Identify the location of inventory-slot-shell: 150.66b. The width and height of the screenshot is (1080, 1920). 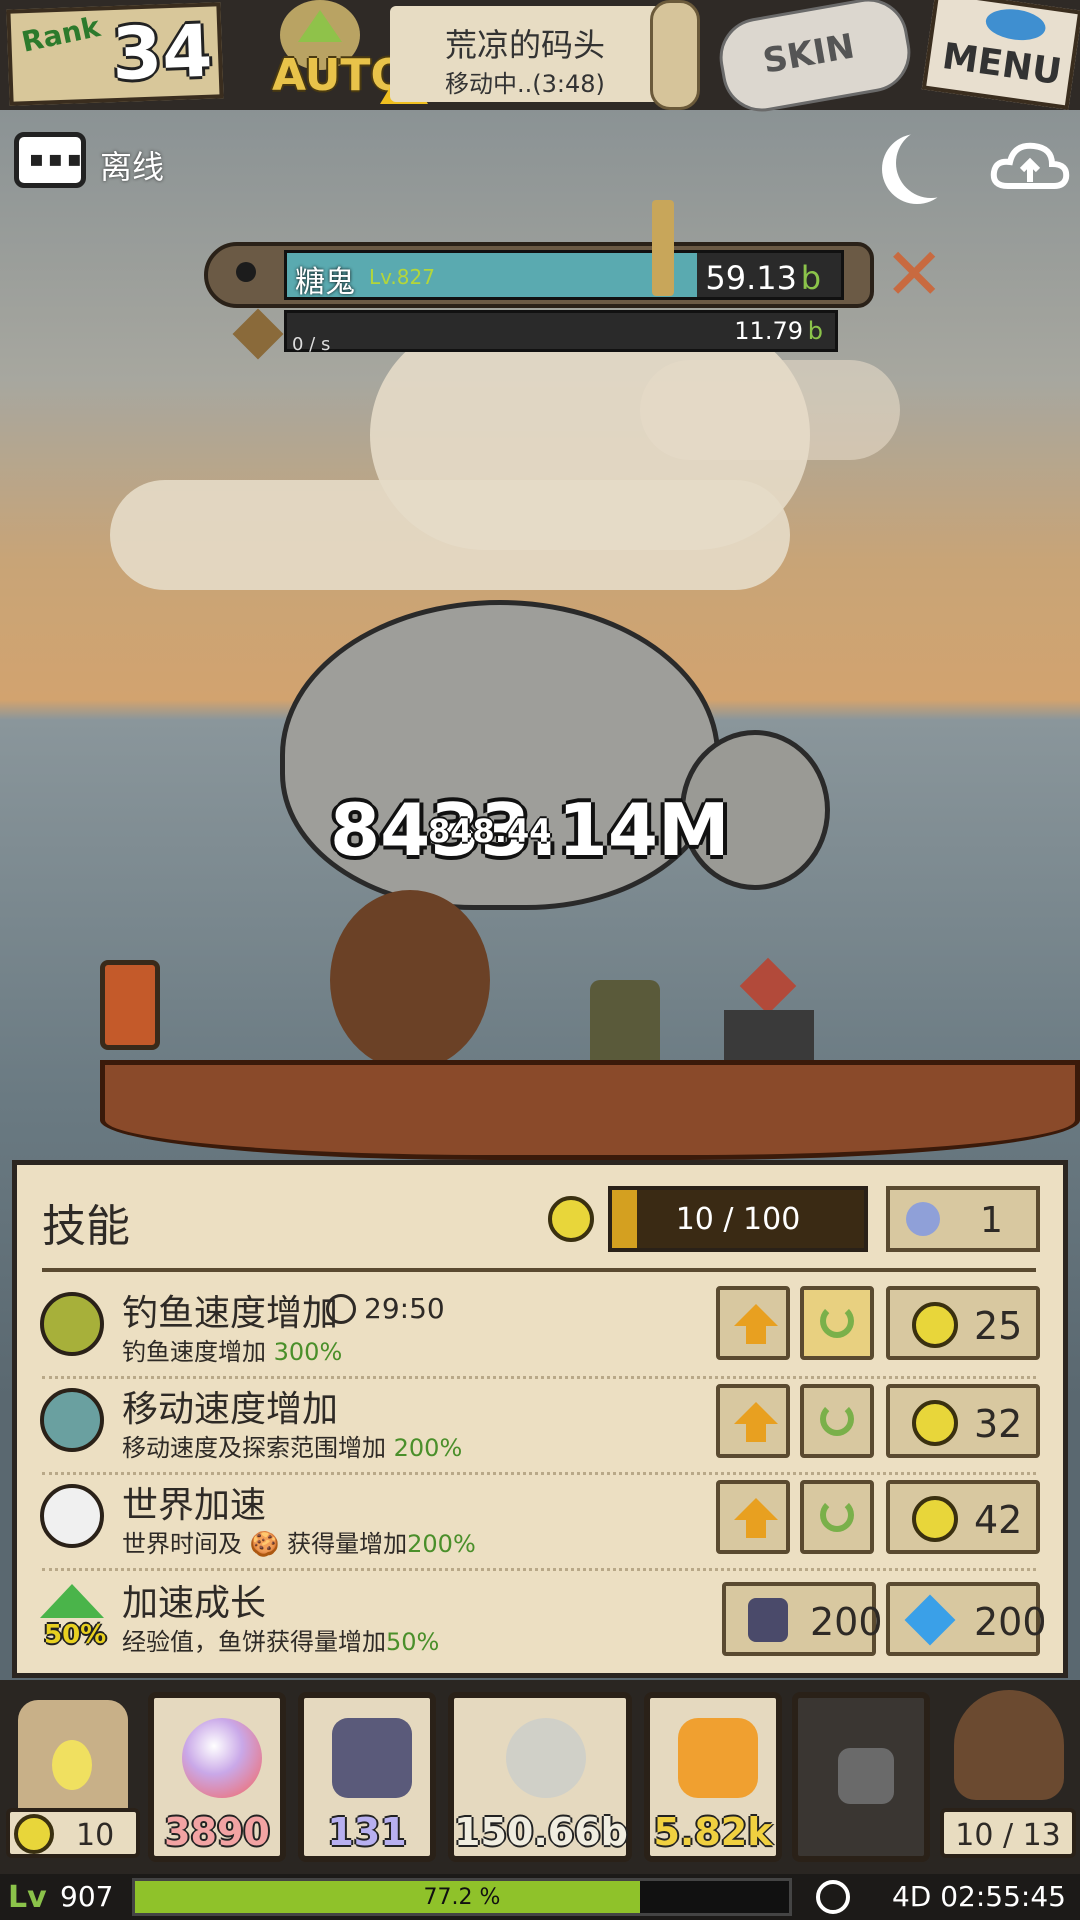
(540, 1777).